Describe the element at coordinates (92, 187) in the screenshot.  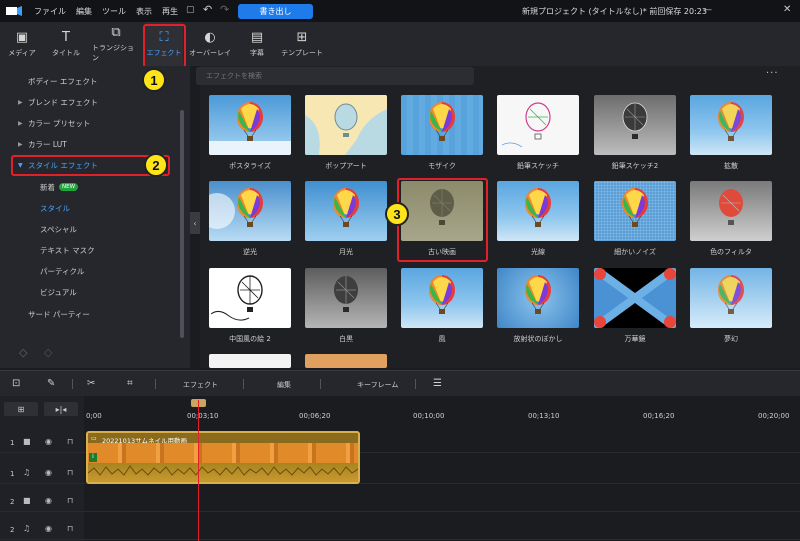
I see `sidebar-item-new: 新着 NEW` at that location.